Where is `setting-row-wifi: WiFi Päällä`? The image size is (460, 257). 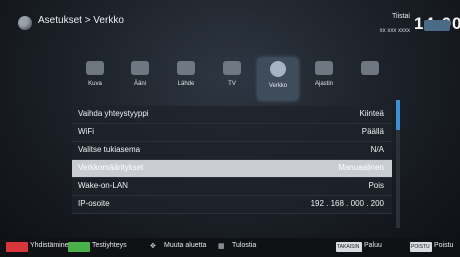 setting-row-wifi: WiFi Päällä is located at coordinates (232, 133).